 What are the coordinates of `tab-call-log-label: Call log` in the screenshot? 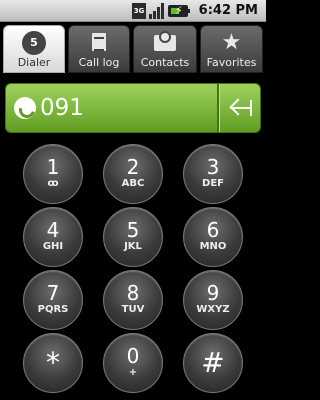 It's located at (99, 62).